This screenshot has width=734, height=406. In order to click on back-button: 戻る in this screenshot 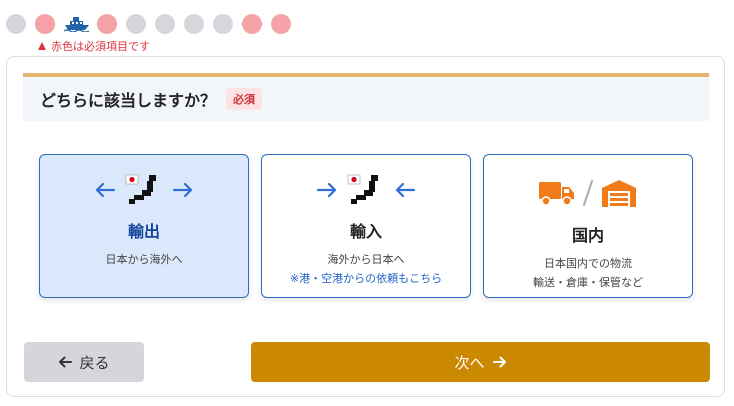, I will do `click(84, 362)`.